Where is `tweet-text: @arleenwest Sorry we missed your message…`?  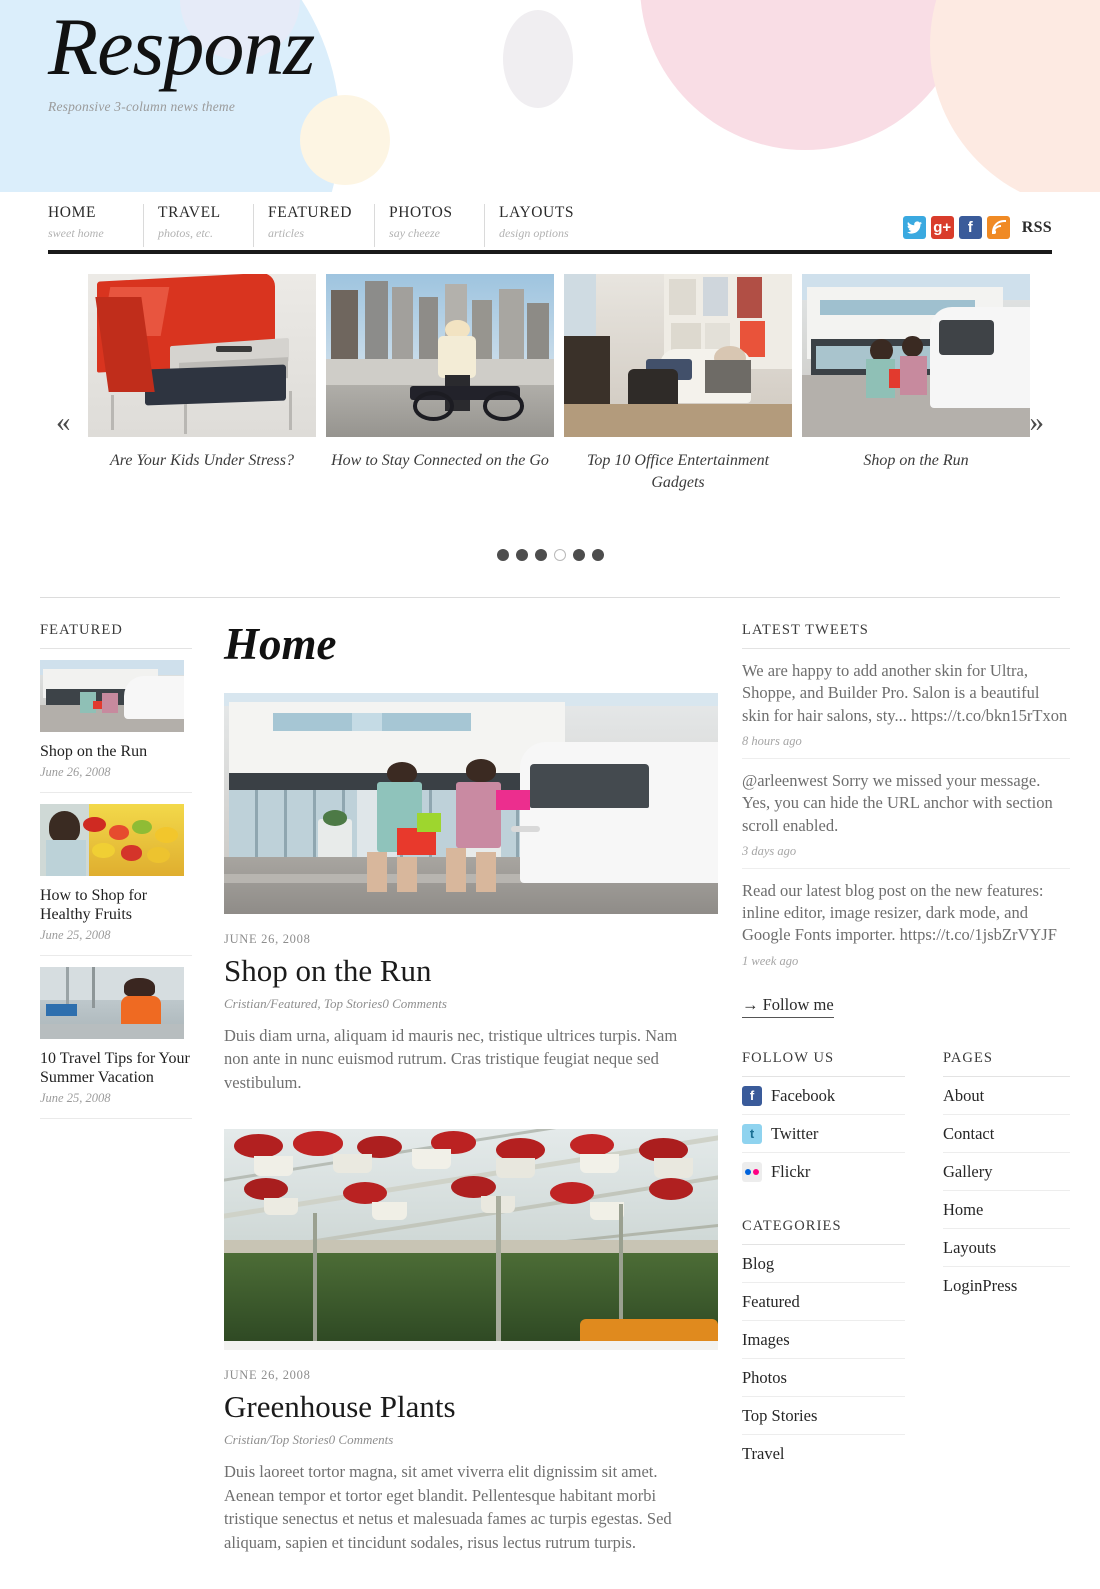
tweet-text: @arleenwest Sorry we missed your message… is located at coordinates (897, 802).